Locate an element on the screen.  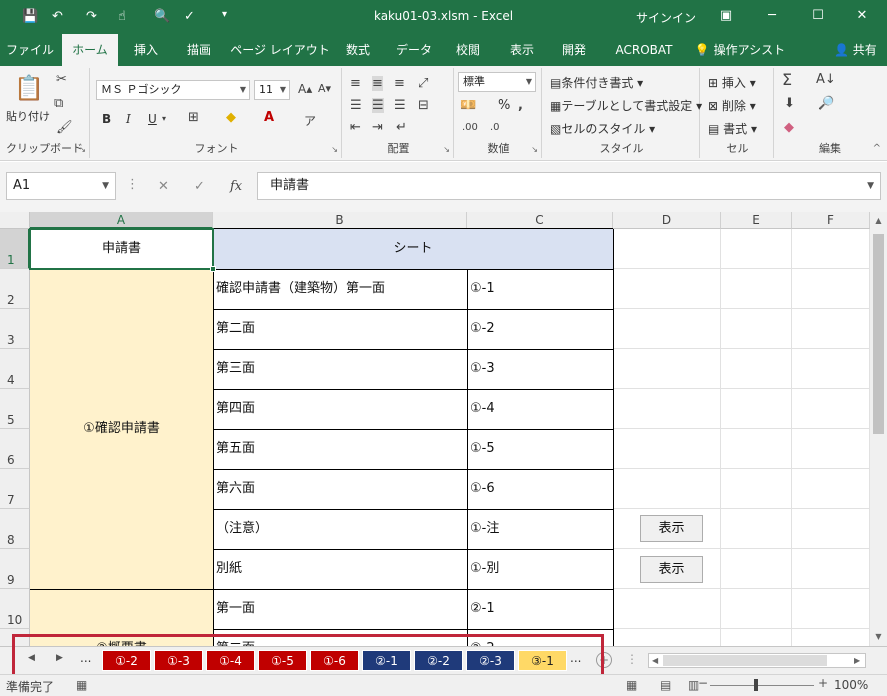
font-launcher-icon: ↘ is located at coordinates (334, 149).